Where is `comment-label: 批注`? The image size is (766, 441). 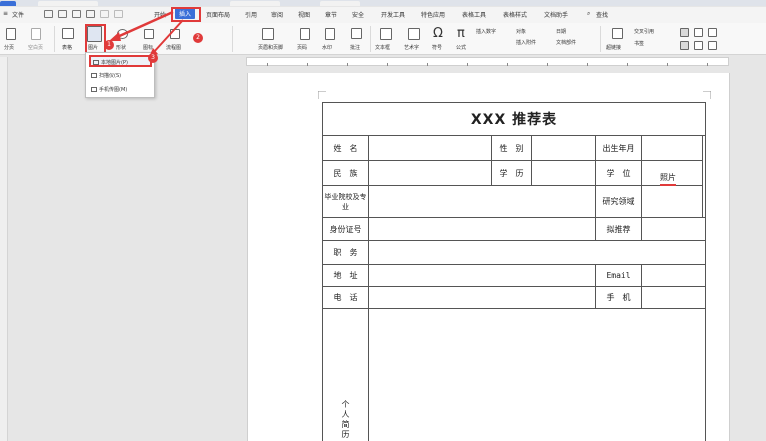
comment-label: 批注 is located at coordinates (355, 48).